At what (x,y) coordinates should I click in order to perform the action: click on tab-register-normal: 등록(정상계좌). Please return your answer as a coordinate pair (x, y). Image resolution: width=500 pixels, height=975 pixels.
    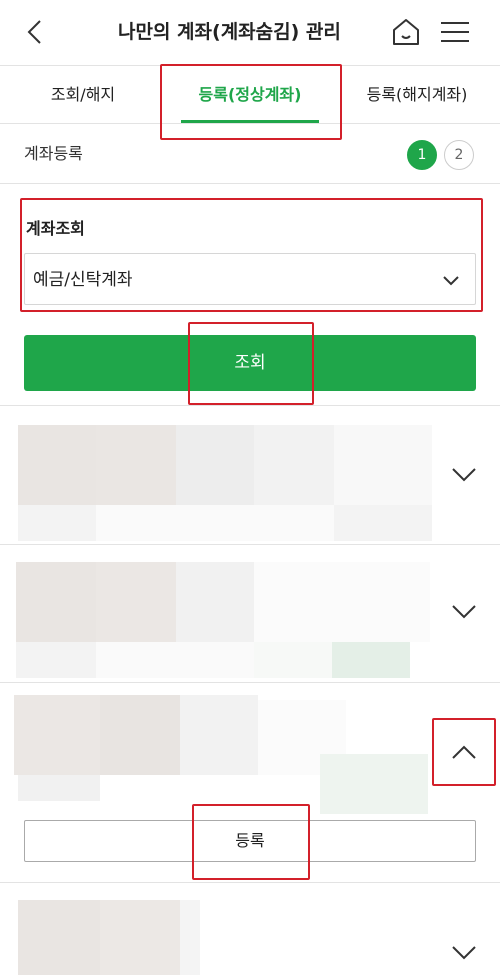
    Looking at the image, I should click on (250, 95).